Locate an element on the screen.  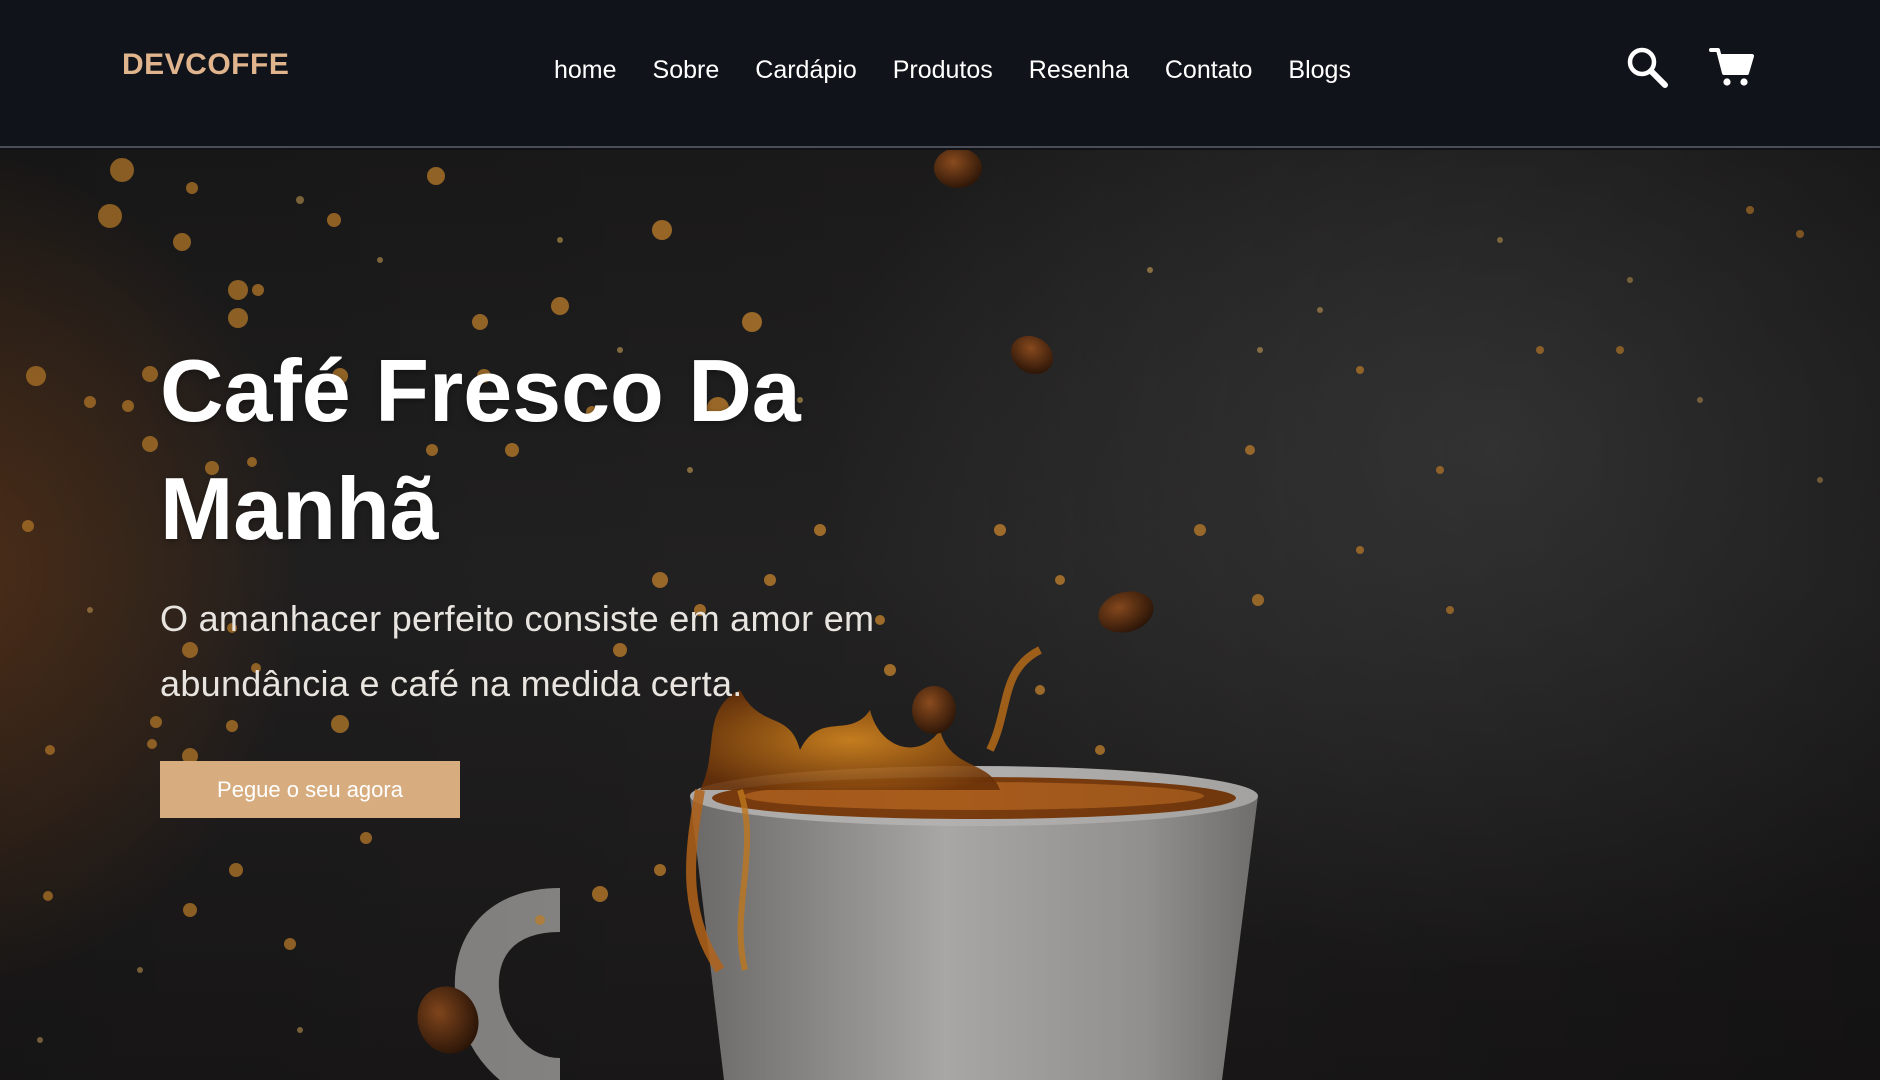
nav-link-contato: Contato is located at coordinates (1209, 70).